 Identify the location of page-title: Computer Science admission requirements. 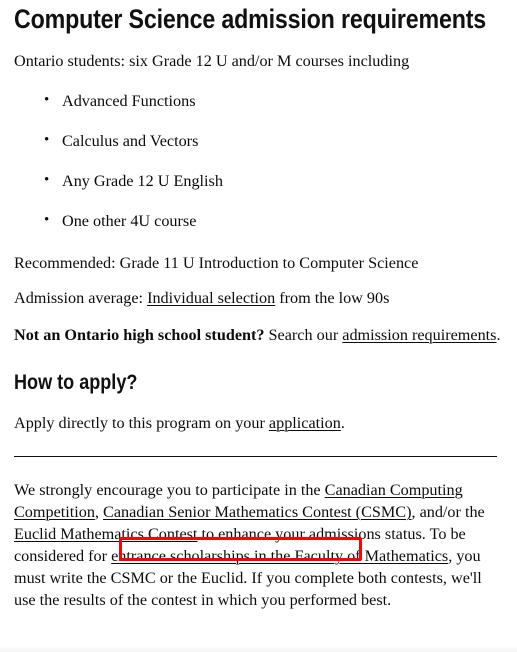
(250, 19).